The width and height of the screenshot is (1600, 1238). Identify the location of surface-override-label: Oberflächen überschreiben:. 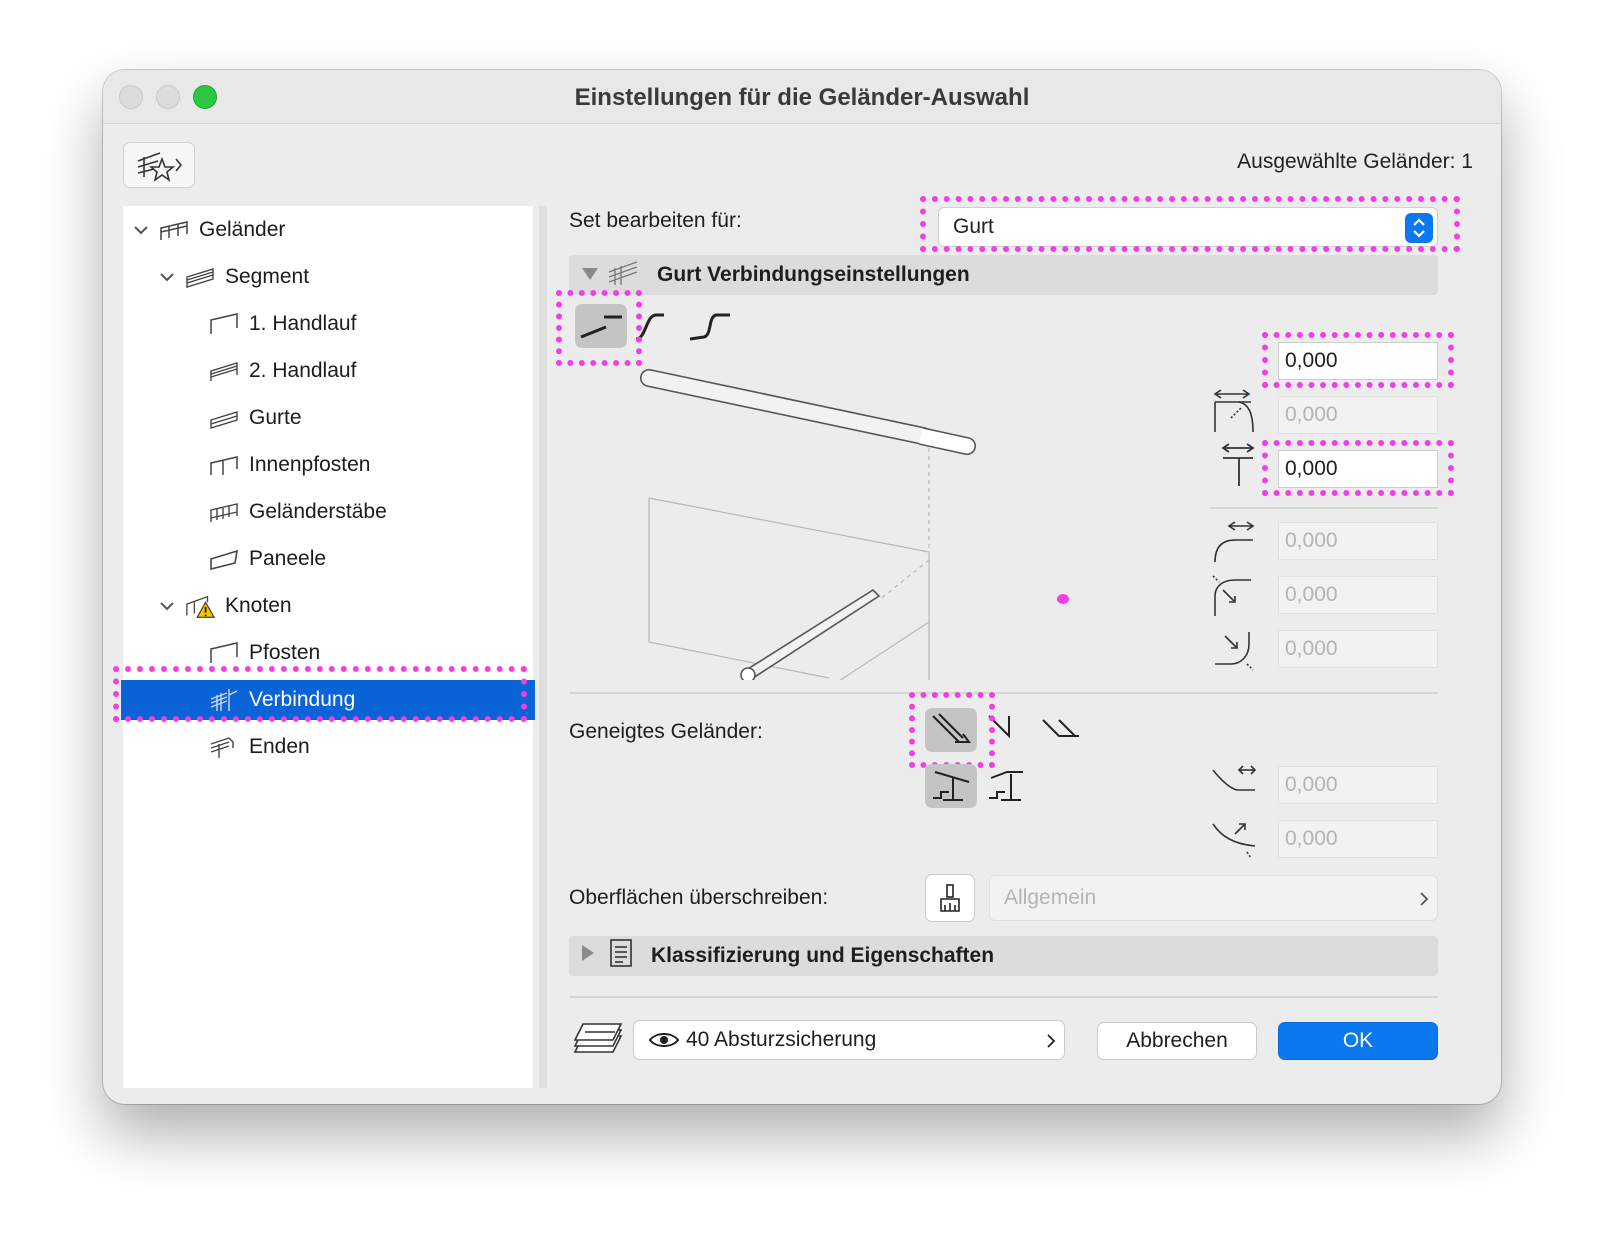
(699, 897).